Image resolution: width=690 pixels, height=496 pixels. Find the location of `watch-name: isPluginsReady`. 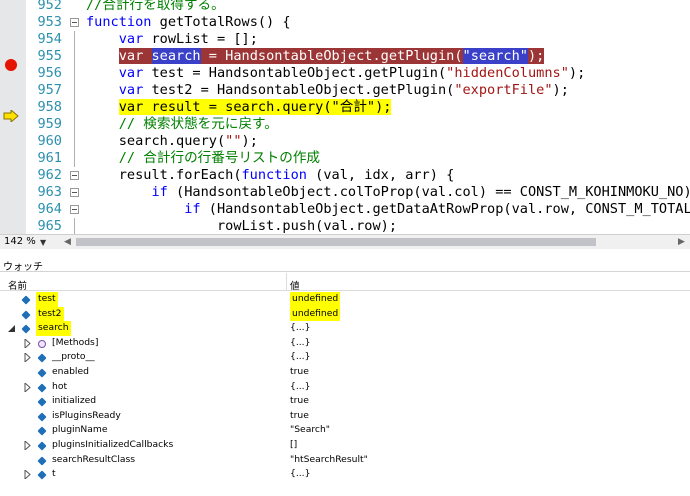

watch-name: isPluginsReady is located at coordinates (86, 416).